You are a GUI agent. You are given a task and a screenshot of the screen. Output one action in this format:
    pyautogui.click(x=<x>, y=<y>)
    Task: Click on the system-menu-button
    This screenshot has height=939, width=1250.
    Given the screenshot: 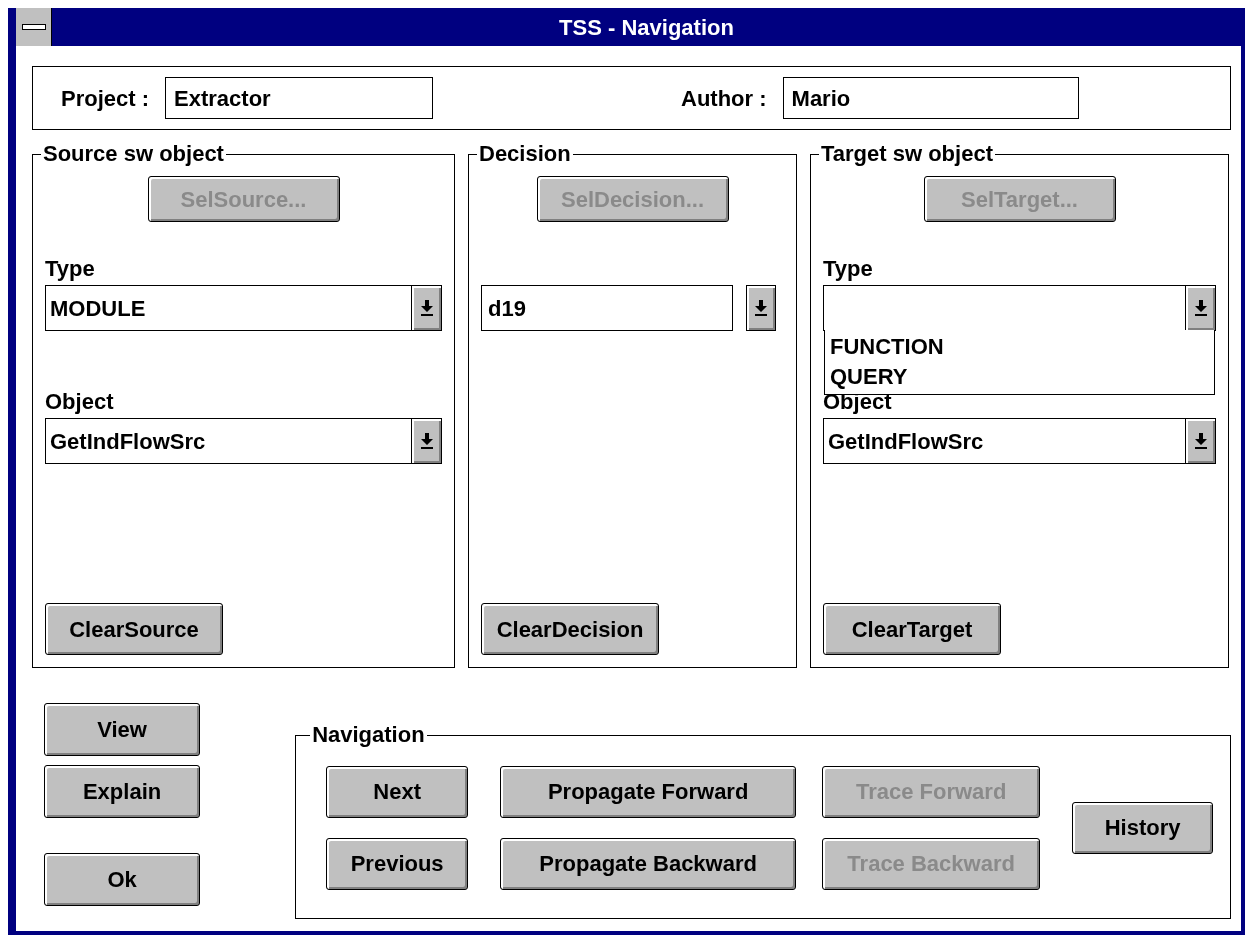 What is the action you would take?
    pyautogui.click(x=34, y=27)
    